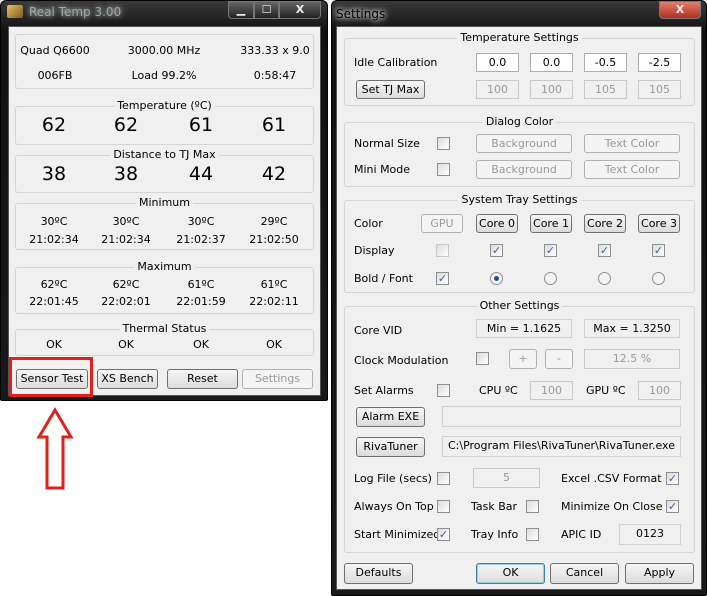 The height and width of the screenshot is (596, 707). Describe the element at coordinates (241, 10) in the screenshot. I see `minimize-button: ▁` at that location.